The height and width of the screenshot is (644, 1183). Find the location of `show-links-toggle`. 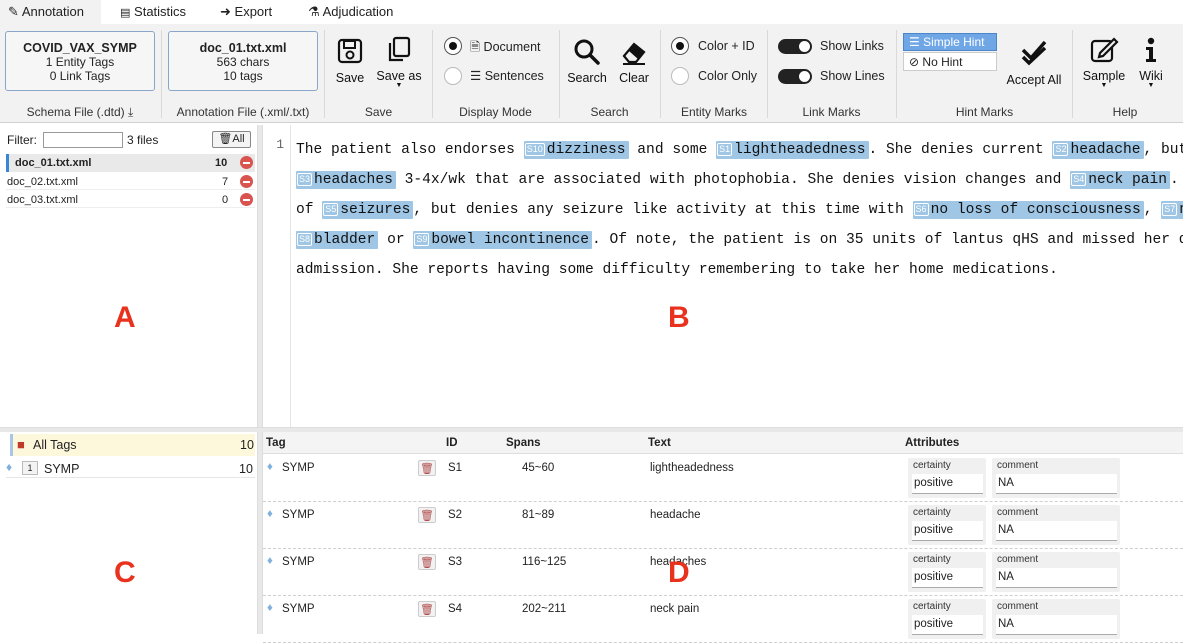

show-links-toggle is located at coordinates (795, 46).